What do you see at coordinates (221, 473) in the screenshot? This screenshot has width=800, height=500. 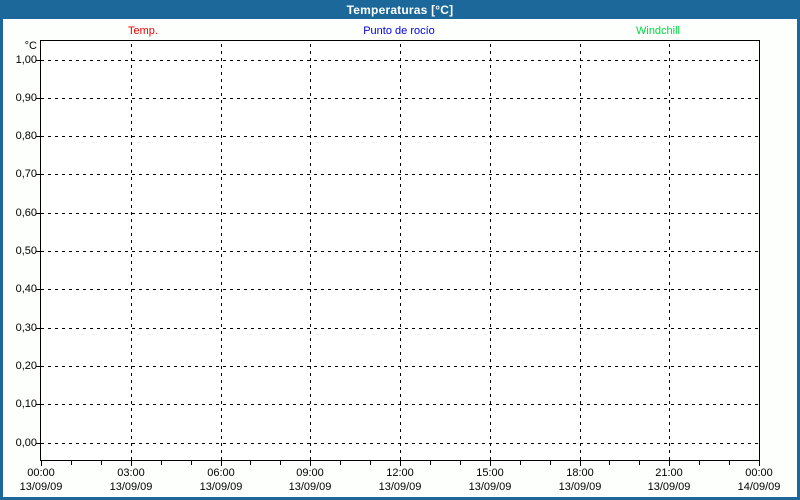 I see `x-tick-time-label: 06:00` at bounding box center [221, 473].